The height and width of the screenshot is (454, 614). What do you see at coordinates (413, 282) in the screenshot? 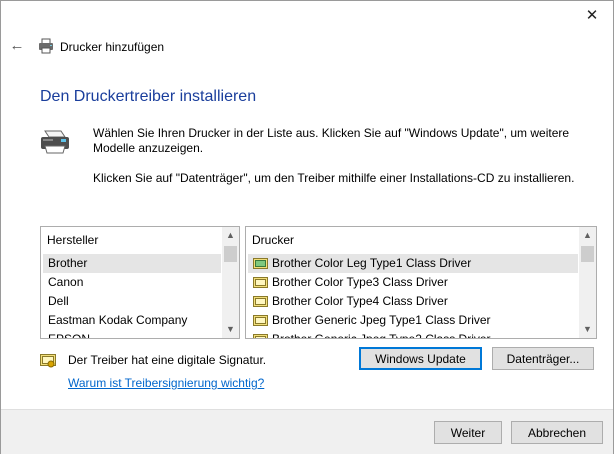
I see `printer-driver-item: Brother Color Type3 Class Driver` at bounding box center [413, 282].